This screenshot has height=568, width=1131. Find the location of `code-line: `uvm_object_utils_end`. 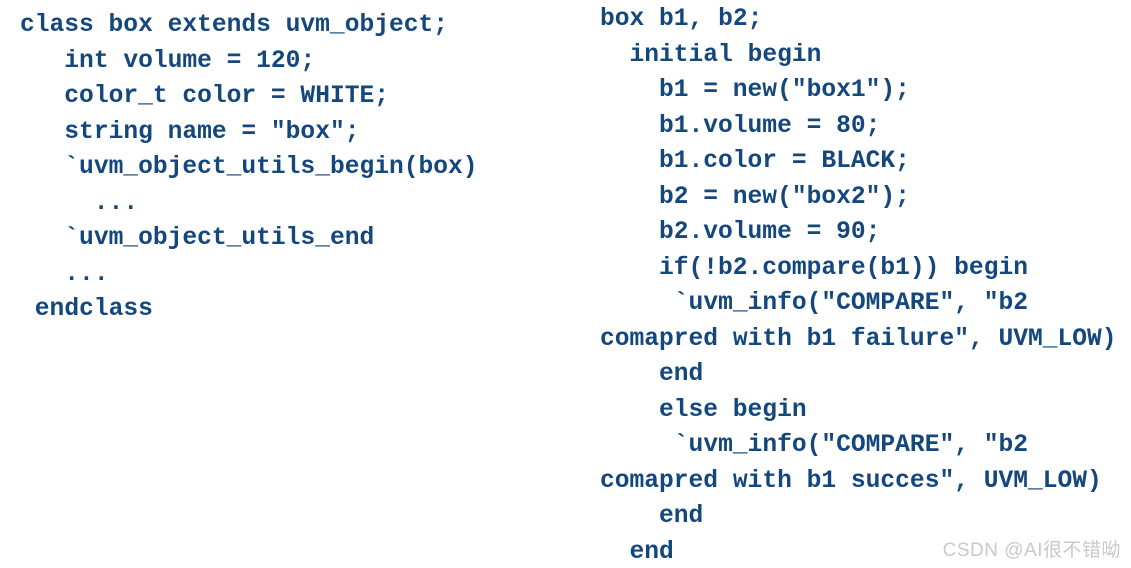

code-line: `uvm_object_utils_end is located at coordinates (219, 238).